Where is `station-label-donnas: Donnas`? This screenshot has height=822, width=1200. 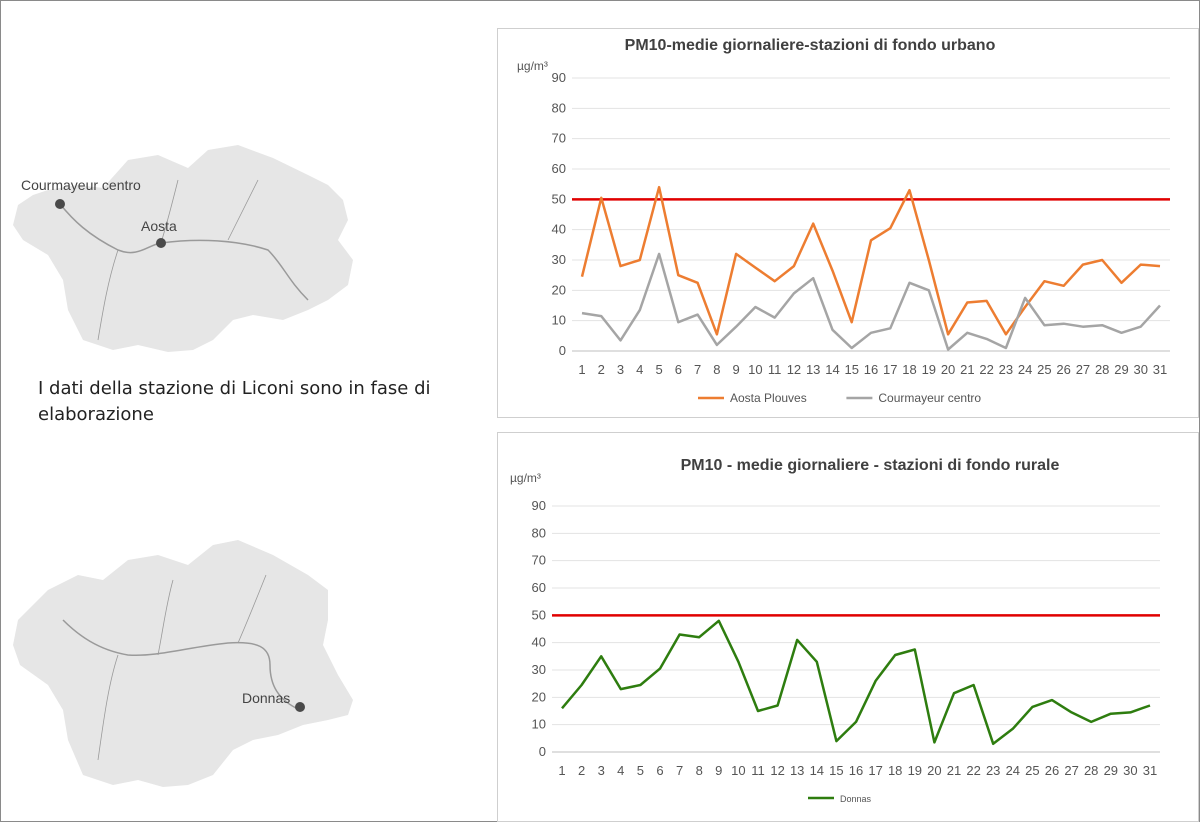 station-label-donnas: Donnas is located at coordinates (266, 698).